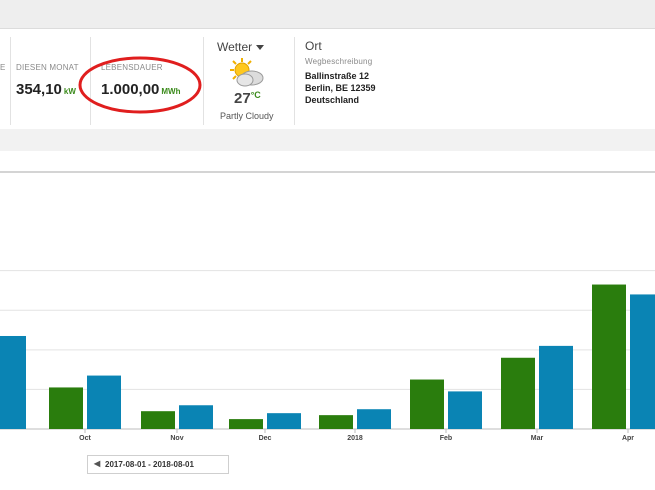 Image resolution: width=655 pixels, height=490 pixels. What do you see at coordinates (327, 14) in the screenshot?
I see `top-strip` at bounding box center [327, 14].